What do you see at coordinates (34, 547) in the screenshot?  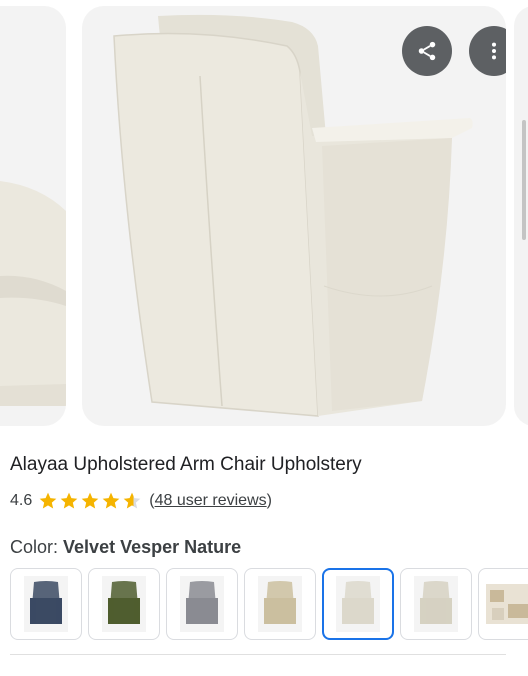 I see `color-label: Color:` at bounding box center [34, 547].